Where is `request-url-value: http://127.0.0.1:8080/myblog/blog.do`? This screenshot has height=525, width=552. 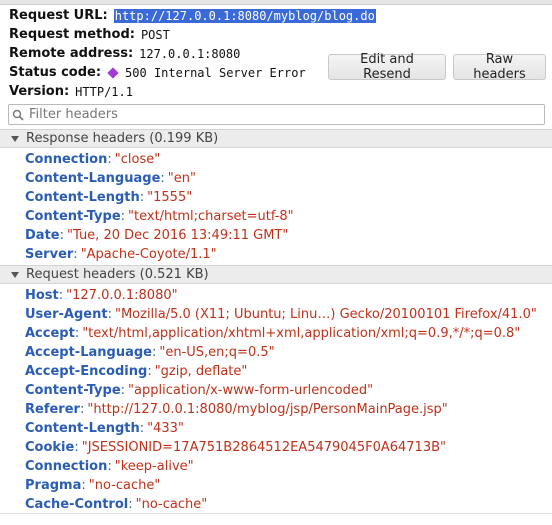 request-url-value: http://127.0.0.1:8080/myblog/blog.do is located at coordinates (244, 15).